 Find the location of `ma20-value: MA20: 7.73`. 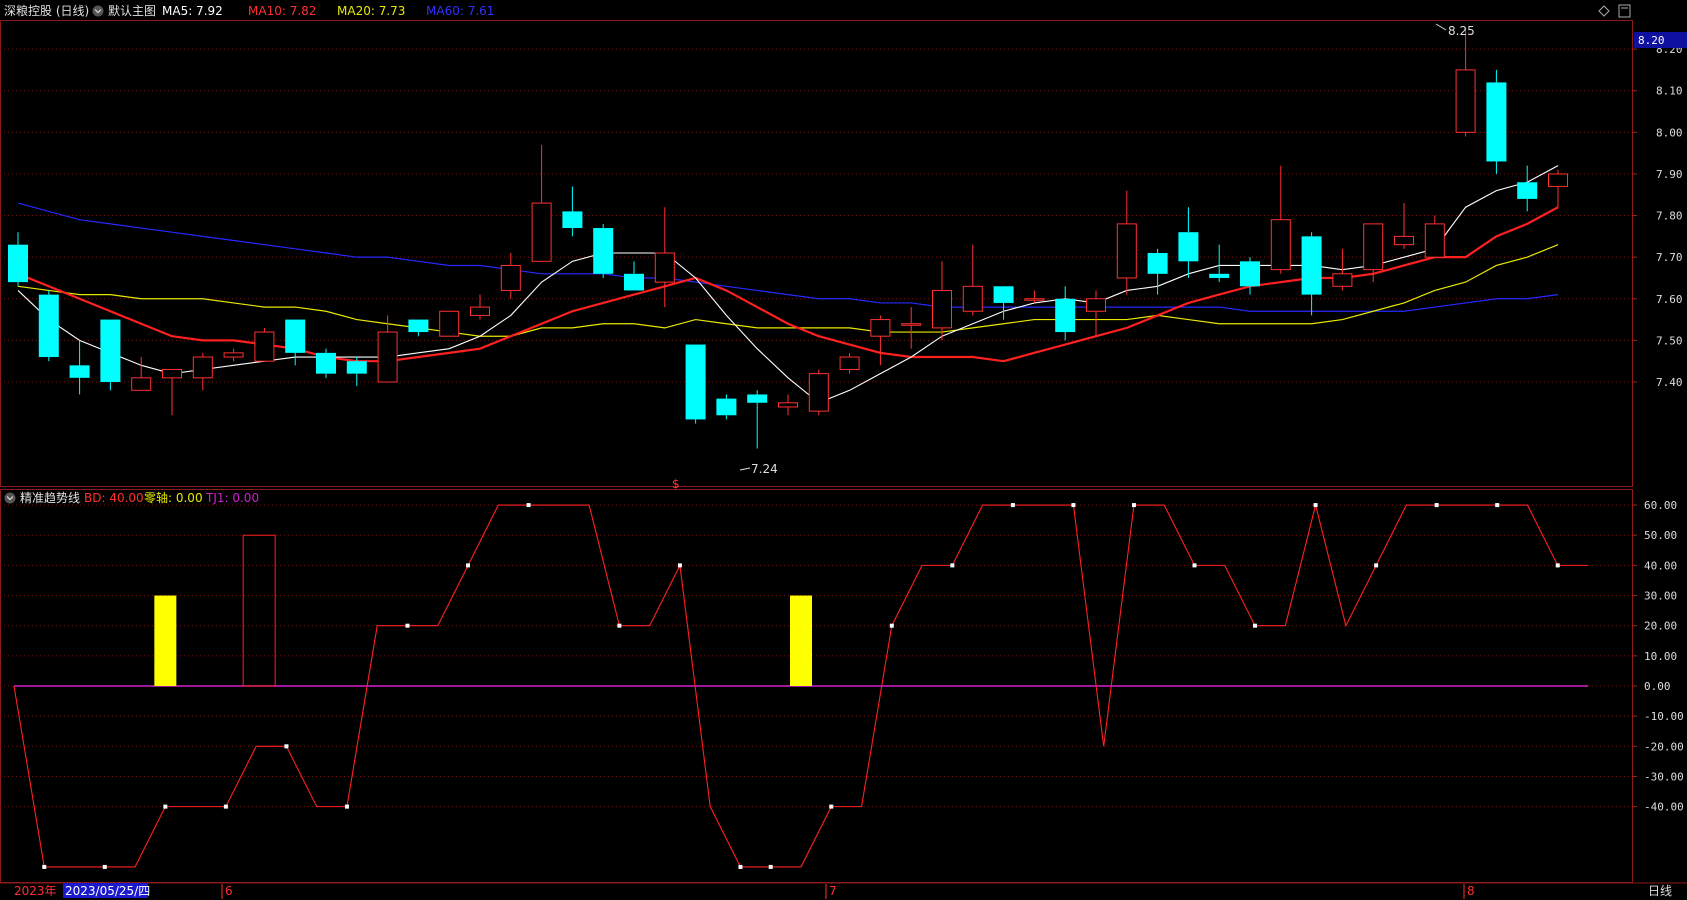

ma20-value: MA20: 7.73 is located at coordinates (371, 11).